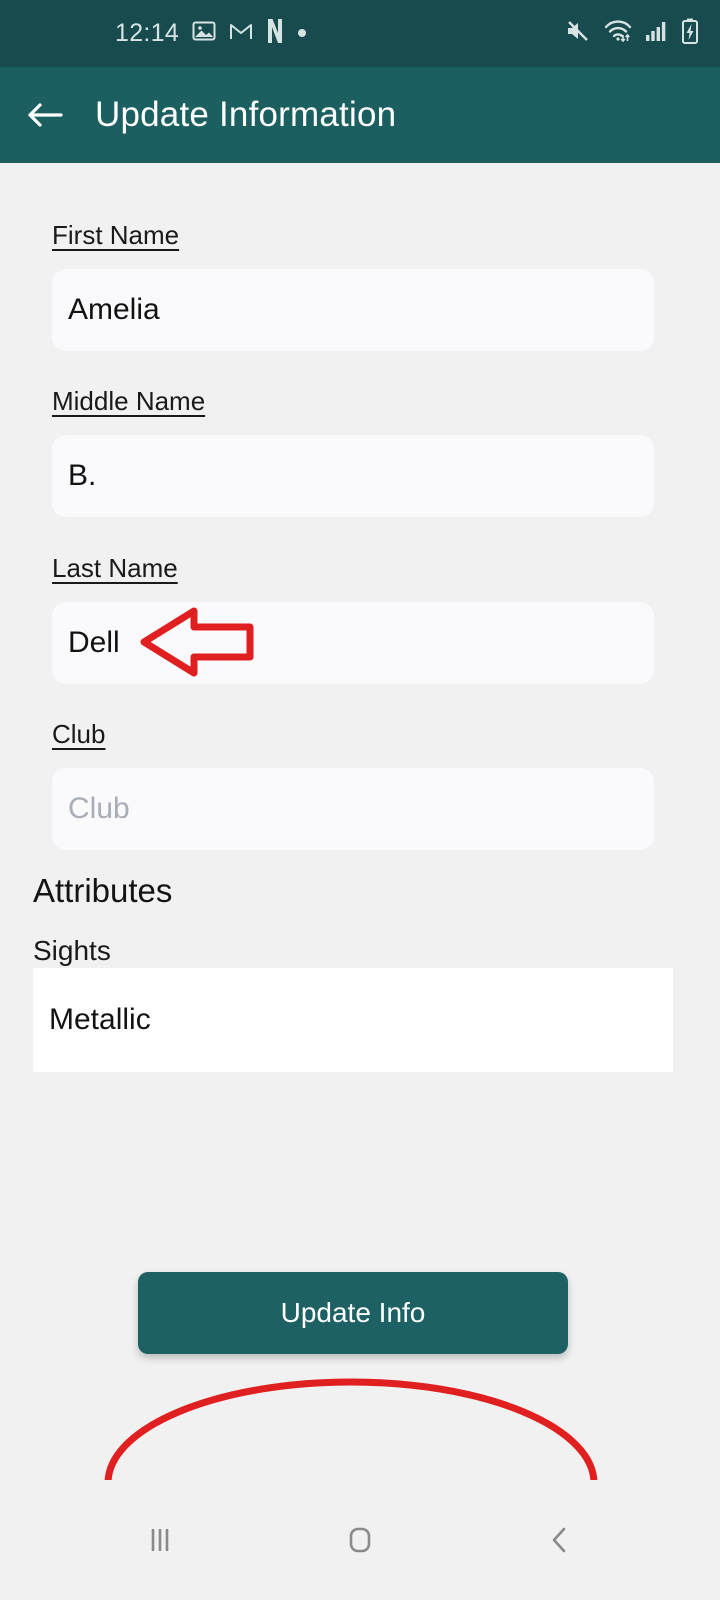  What do you see at coordinates (79, 734) in the screenshot?
I see `label-club: Club` at bounding box center [79, 734].